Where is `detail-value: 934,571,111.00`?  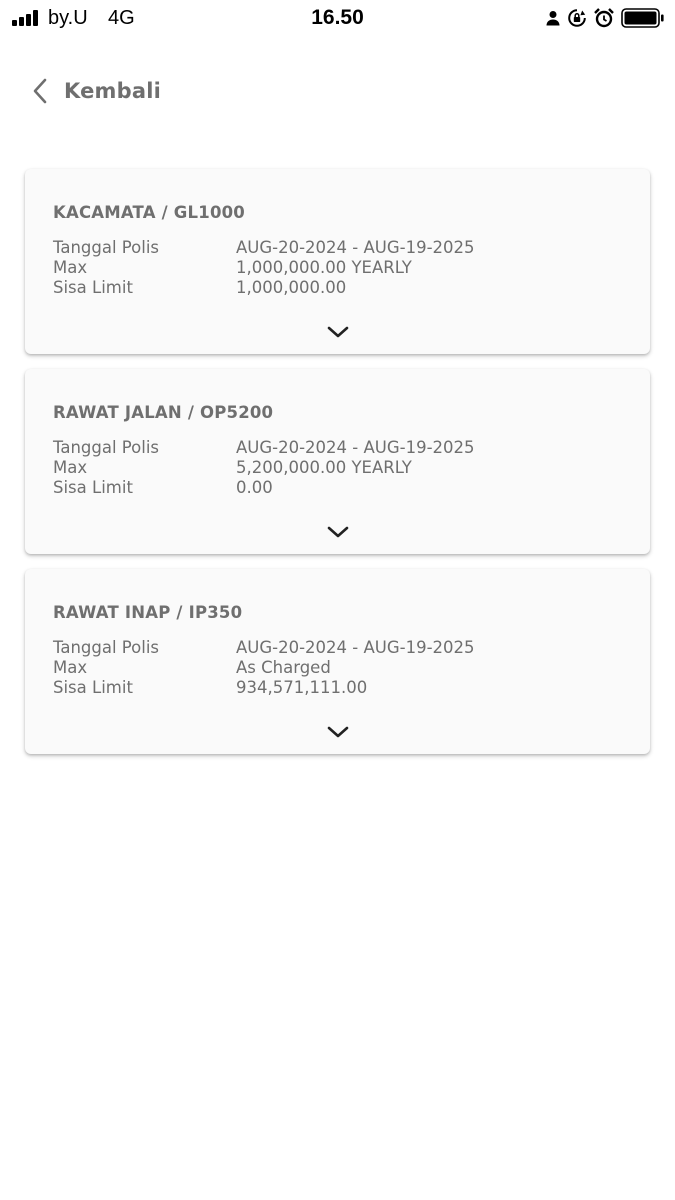
detail-value: 934,571,111.00 is located at coordinates (302, 687).